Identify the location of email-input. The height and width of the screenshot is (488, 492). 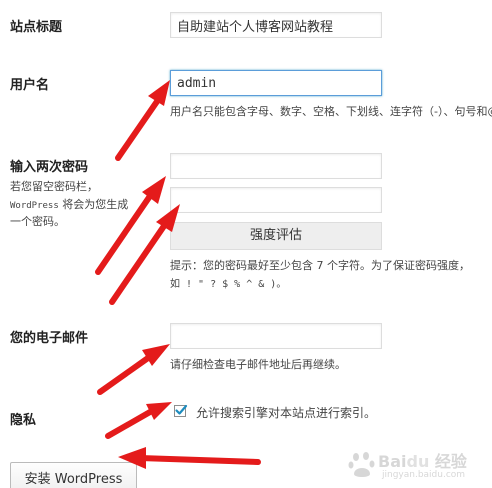
(276, 336).